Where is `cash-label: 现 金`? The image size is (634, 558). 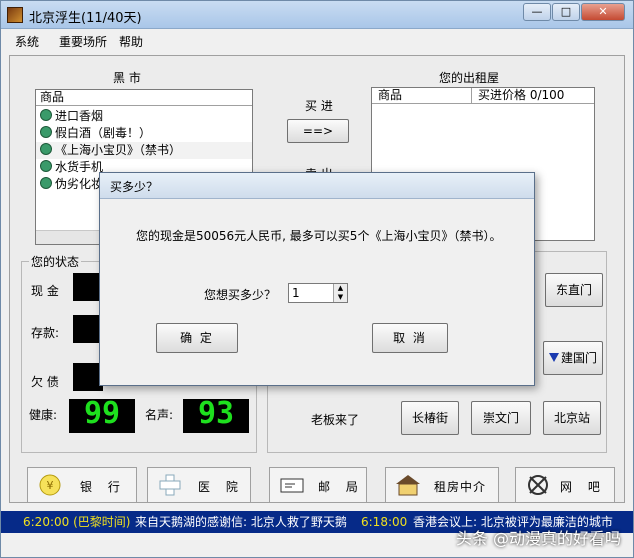
cash-label: 现 金 is located at coordinates (45, 291).